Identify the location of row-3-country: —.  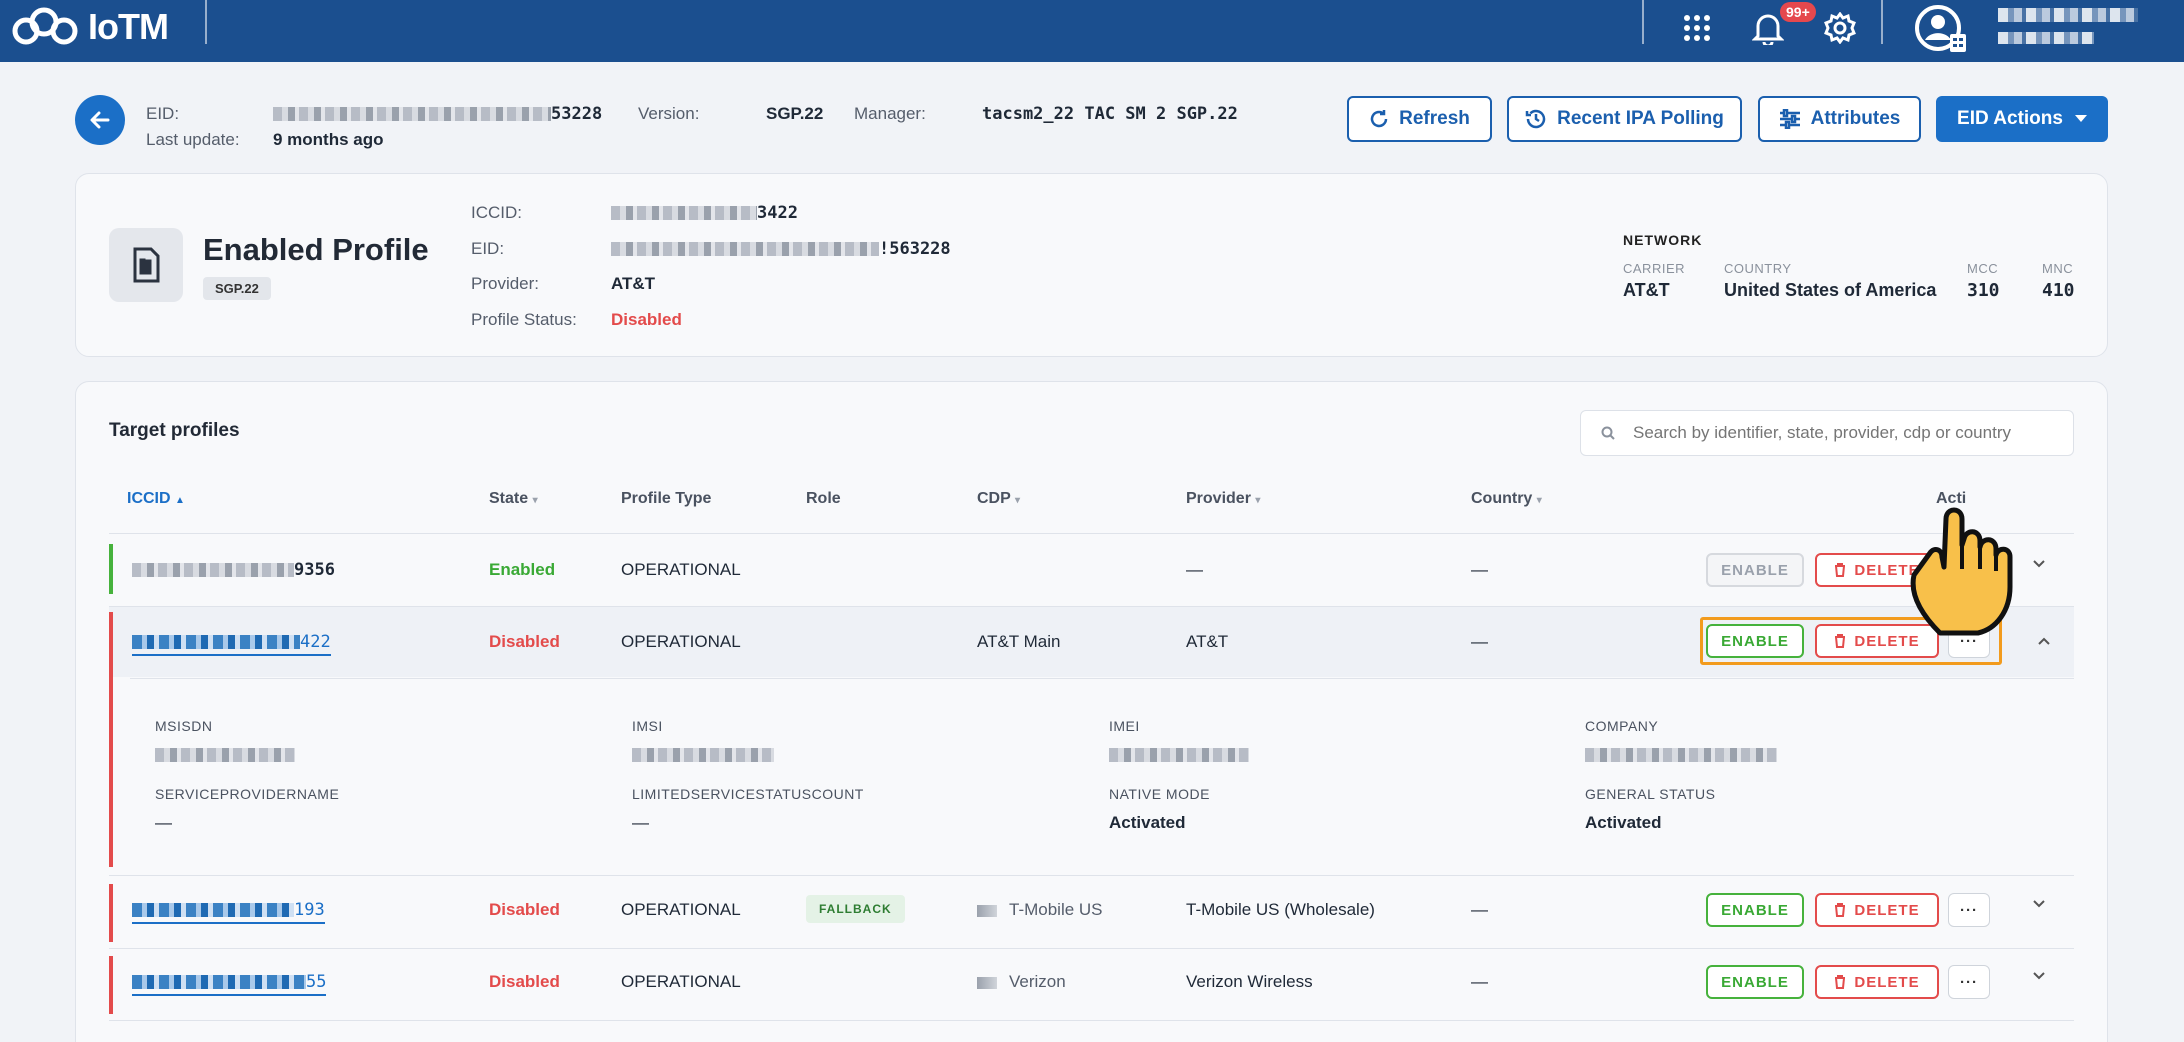
(1479, 909).